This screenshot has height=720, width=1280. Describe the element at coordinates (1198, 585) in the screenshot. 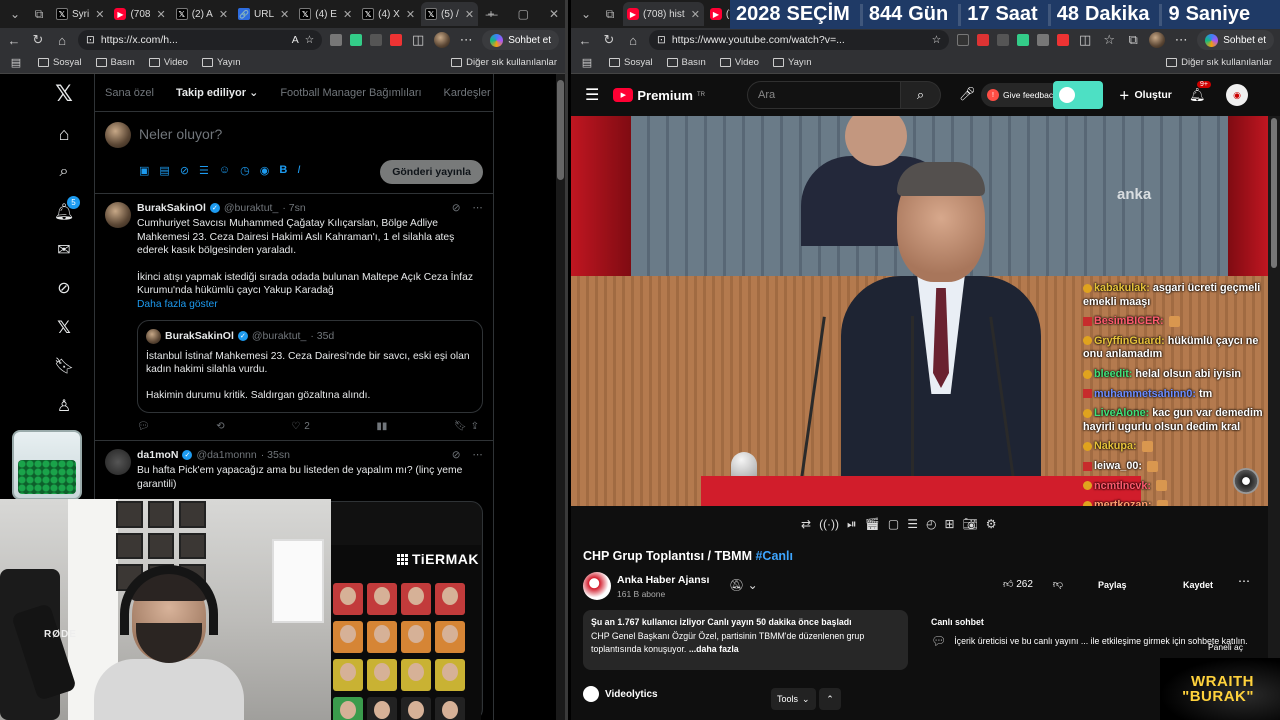

I see `save-button: Kaydet` at that location.